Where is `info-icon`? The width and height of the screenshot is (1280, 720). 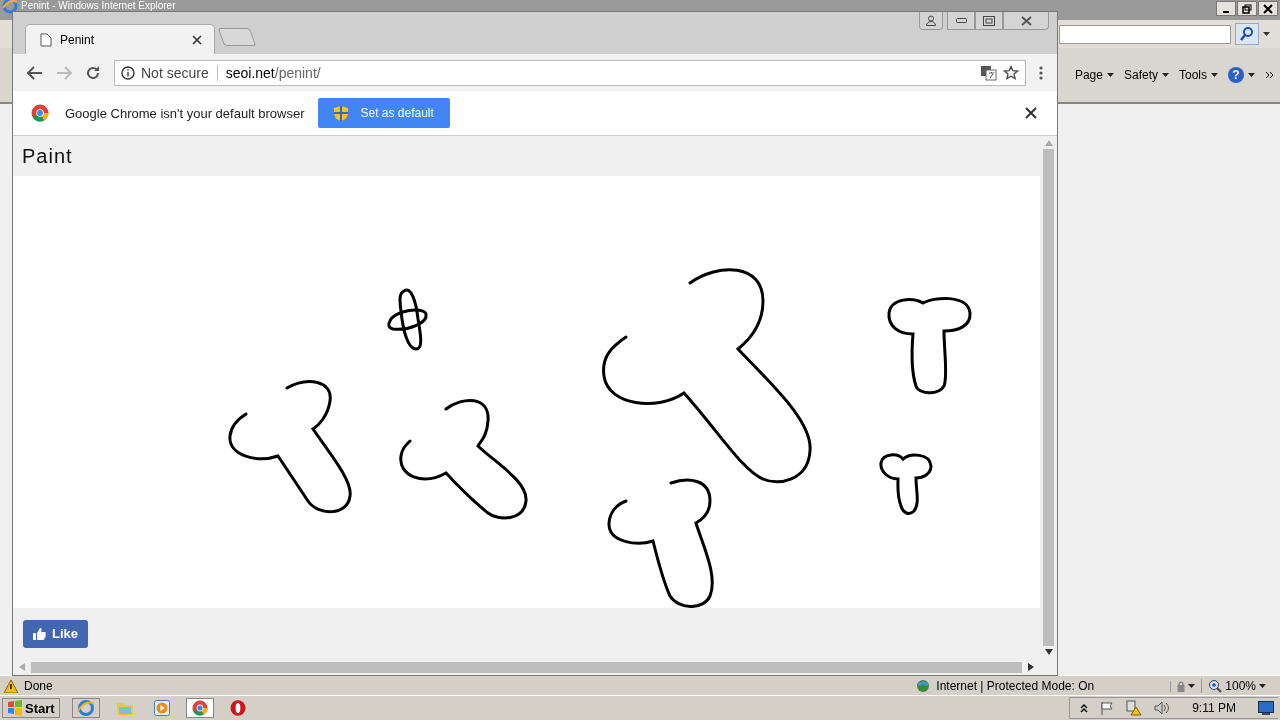 info-icon is located at coordinates (128, 72).